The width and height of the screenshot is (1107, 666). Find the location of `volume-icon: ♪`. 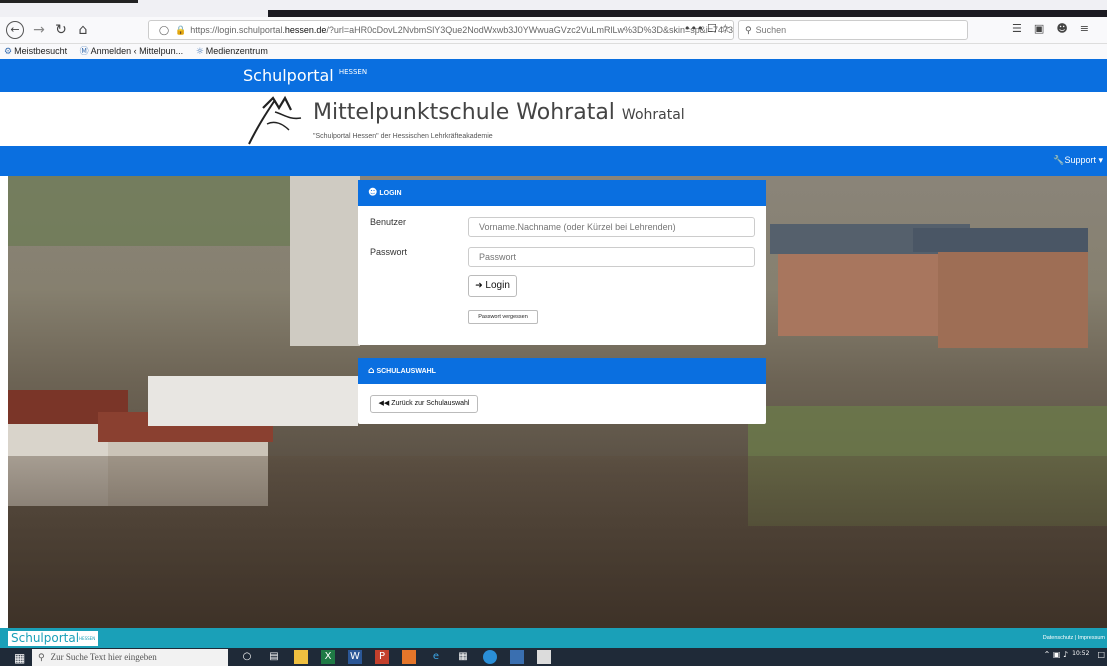

volume-icon: ♪ is located at coordinates (1065, 654).